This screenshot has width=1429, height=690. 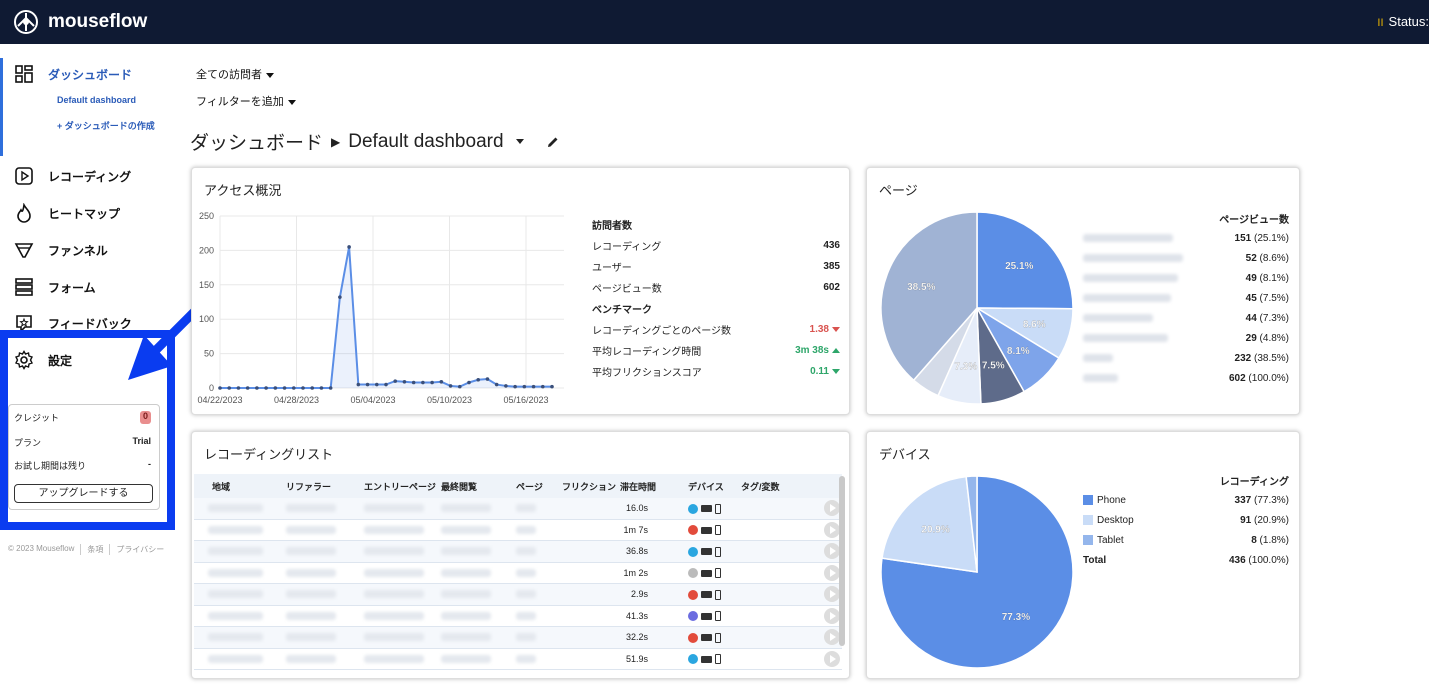 I want to click on table-row: 51.9s, so click(x=518, y=659).